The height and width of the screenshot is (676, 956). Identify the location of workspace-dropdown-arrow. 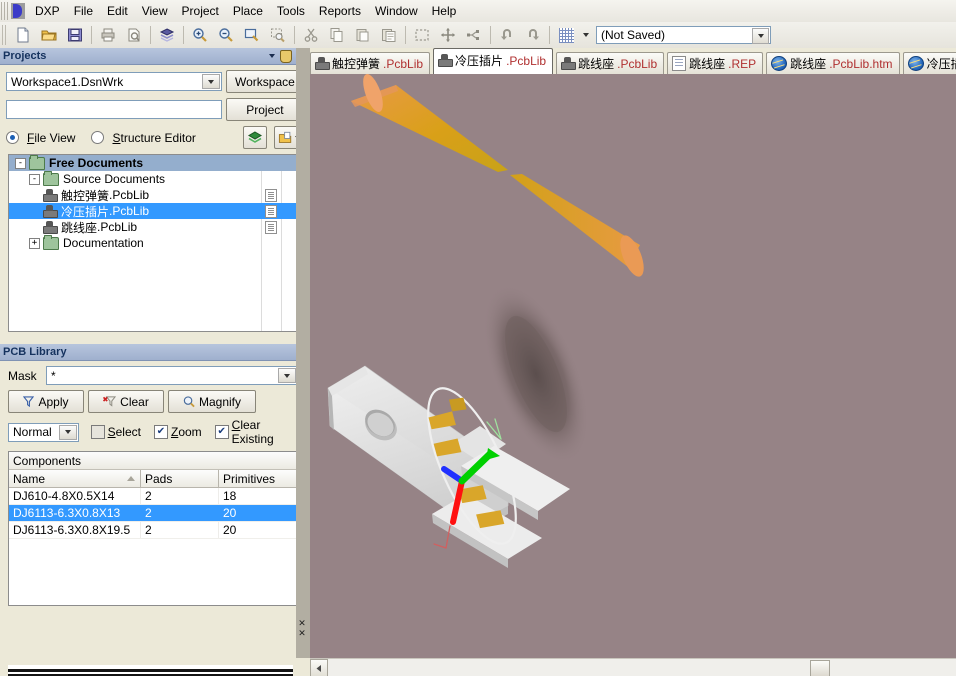
(210, 81).